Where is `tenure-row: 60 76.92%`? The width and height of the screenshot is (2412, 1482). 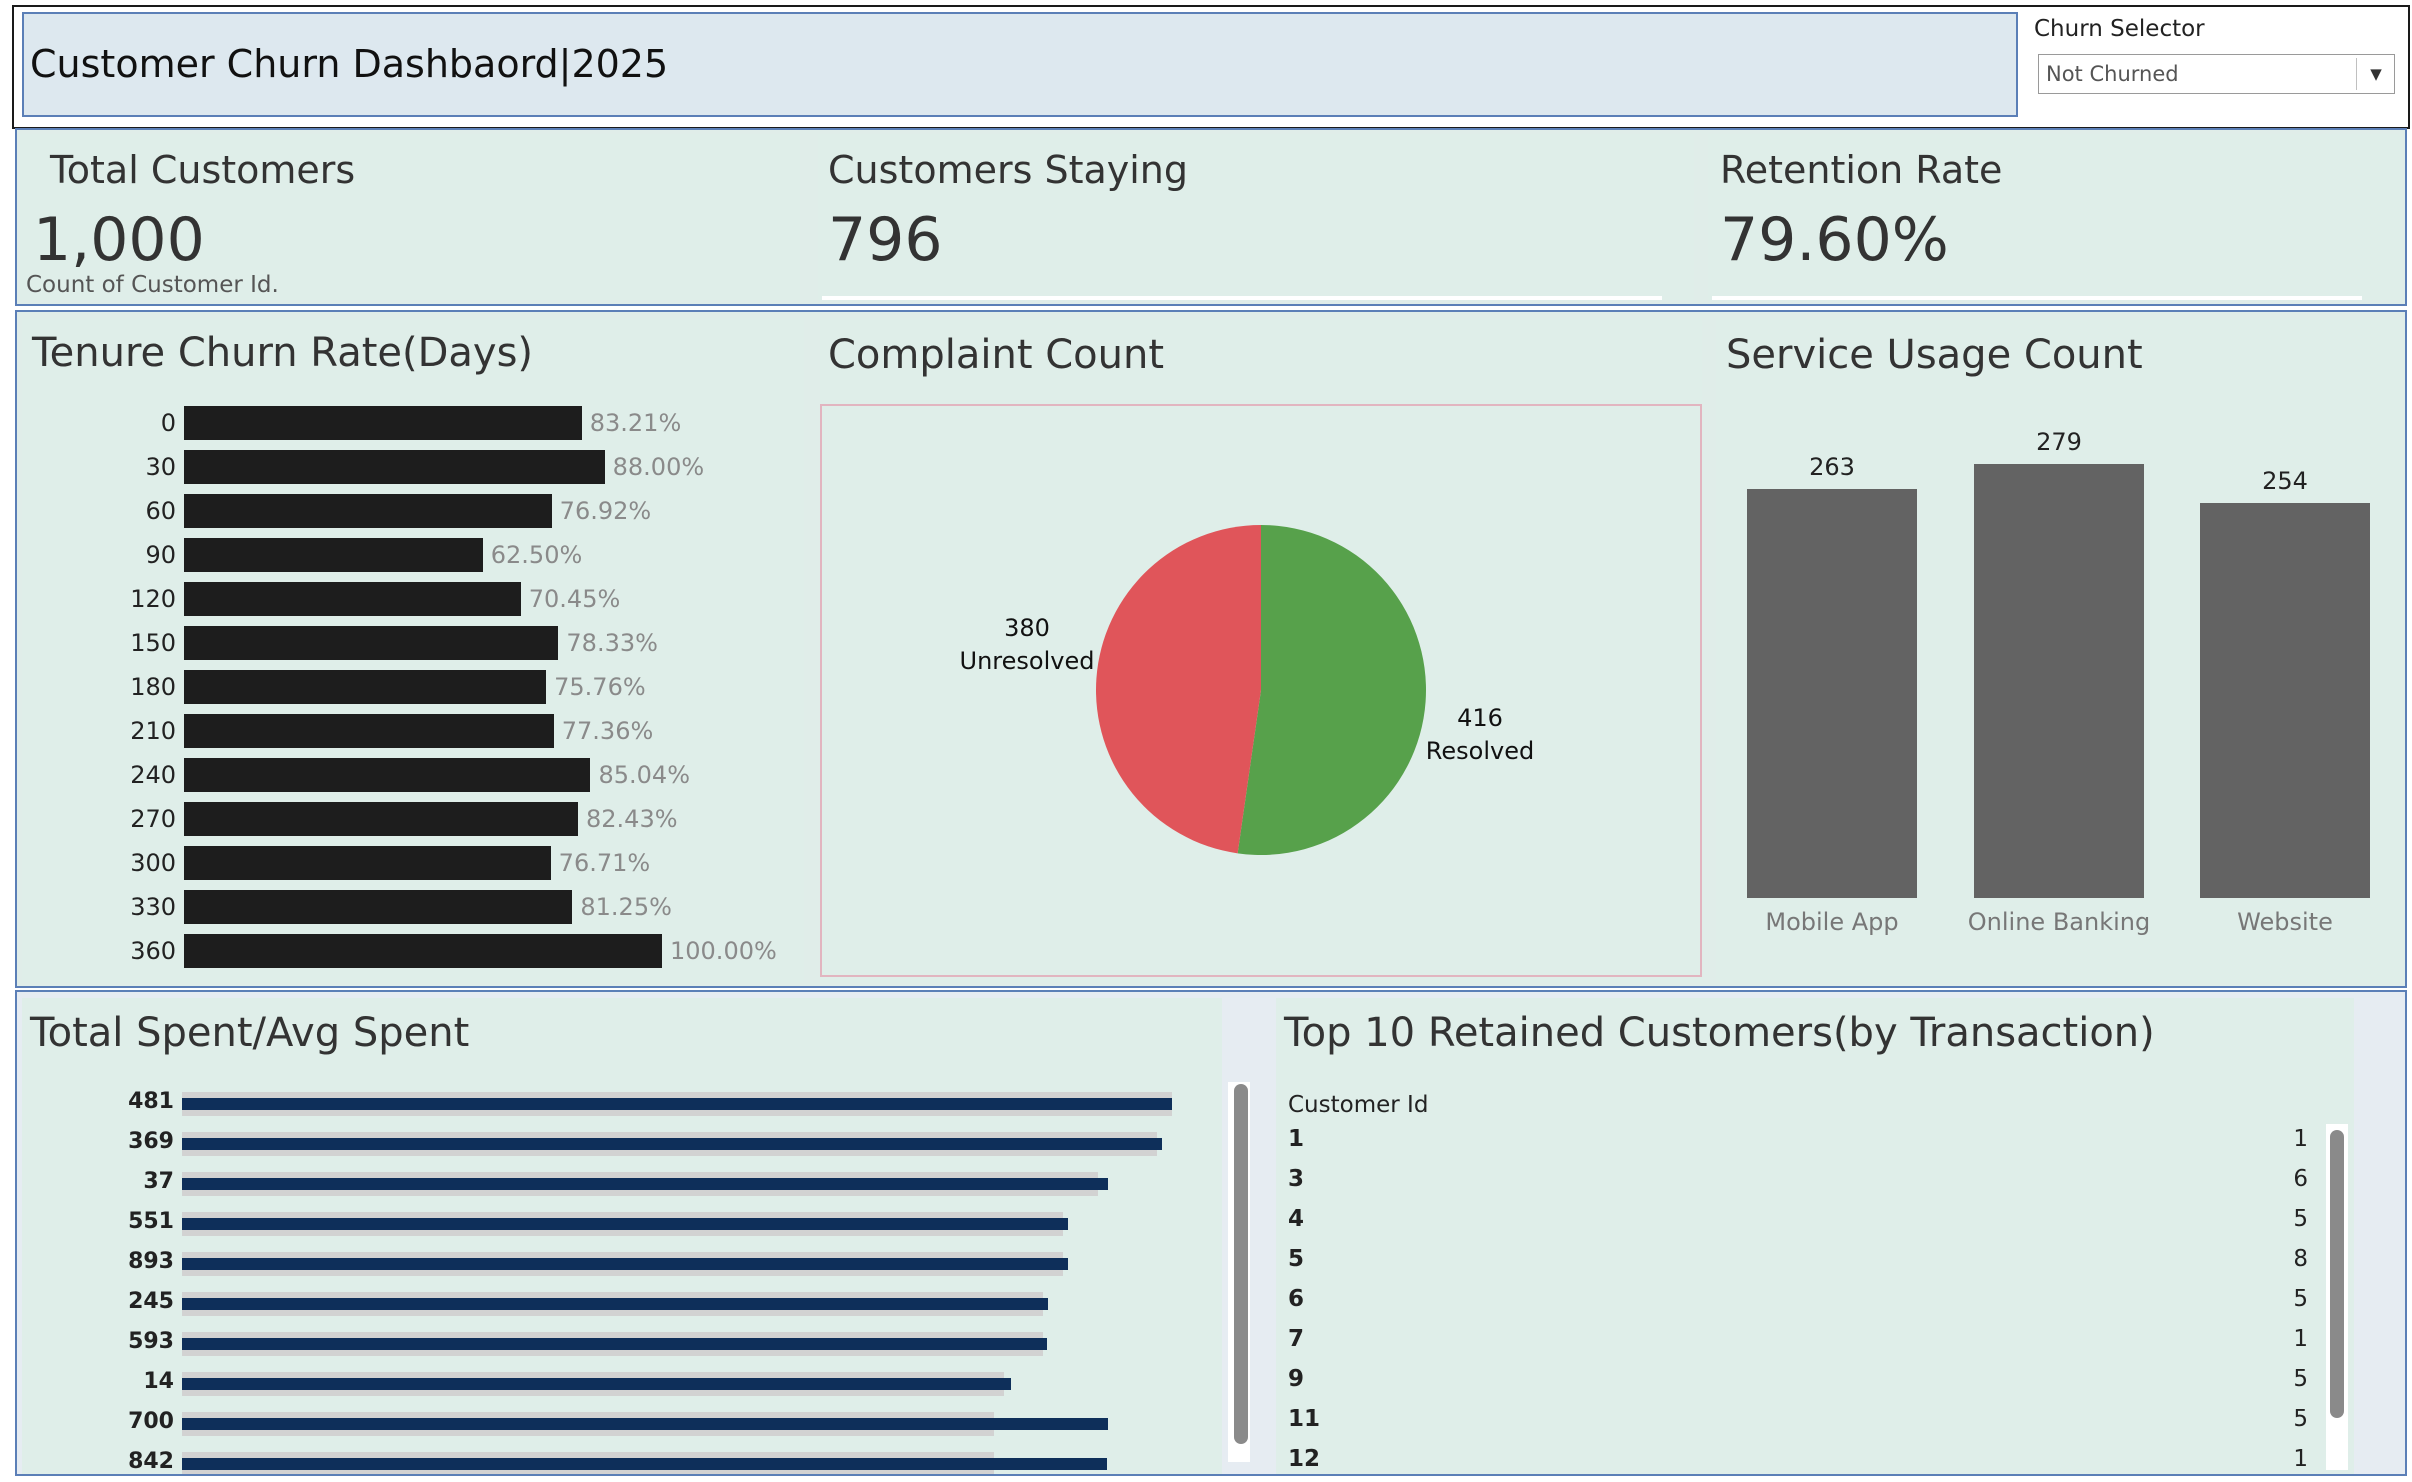 tenure-row: 60 76.92% is located at coordinates (413, 516).